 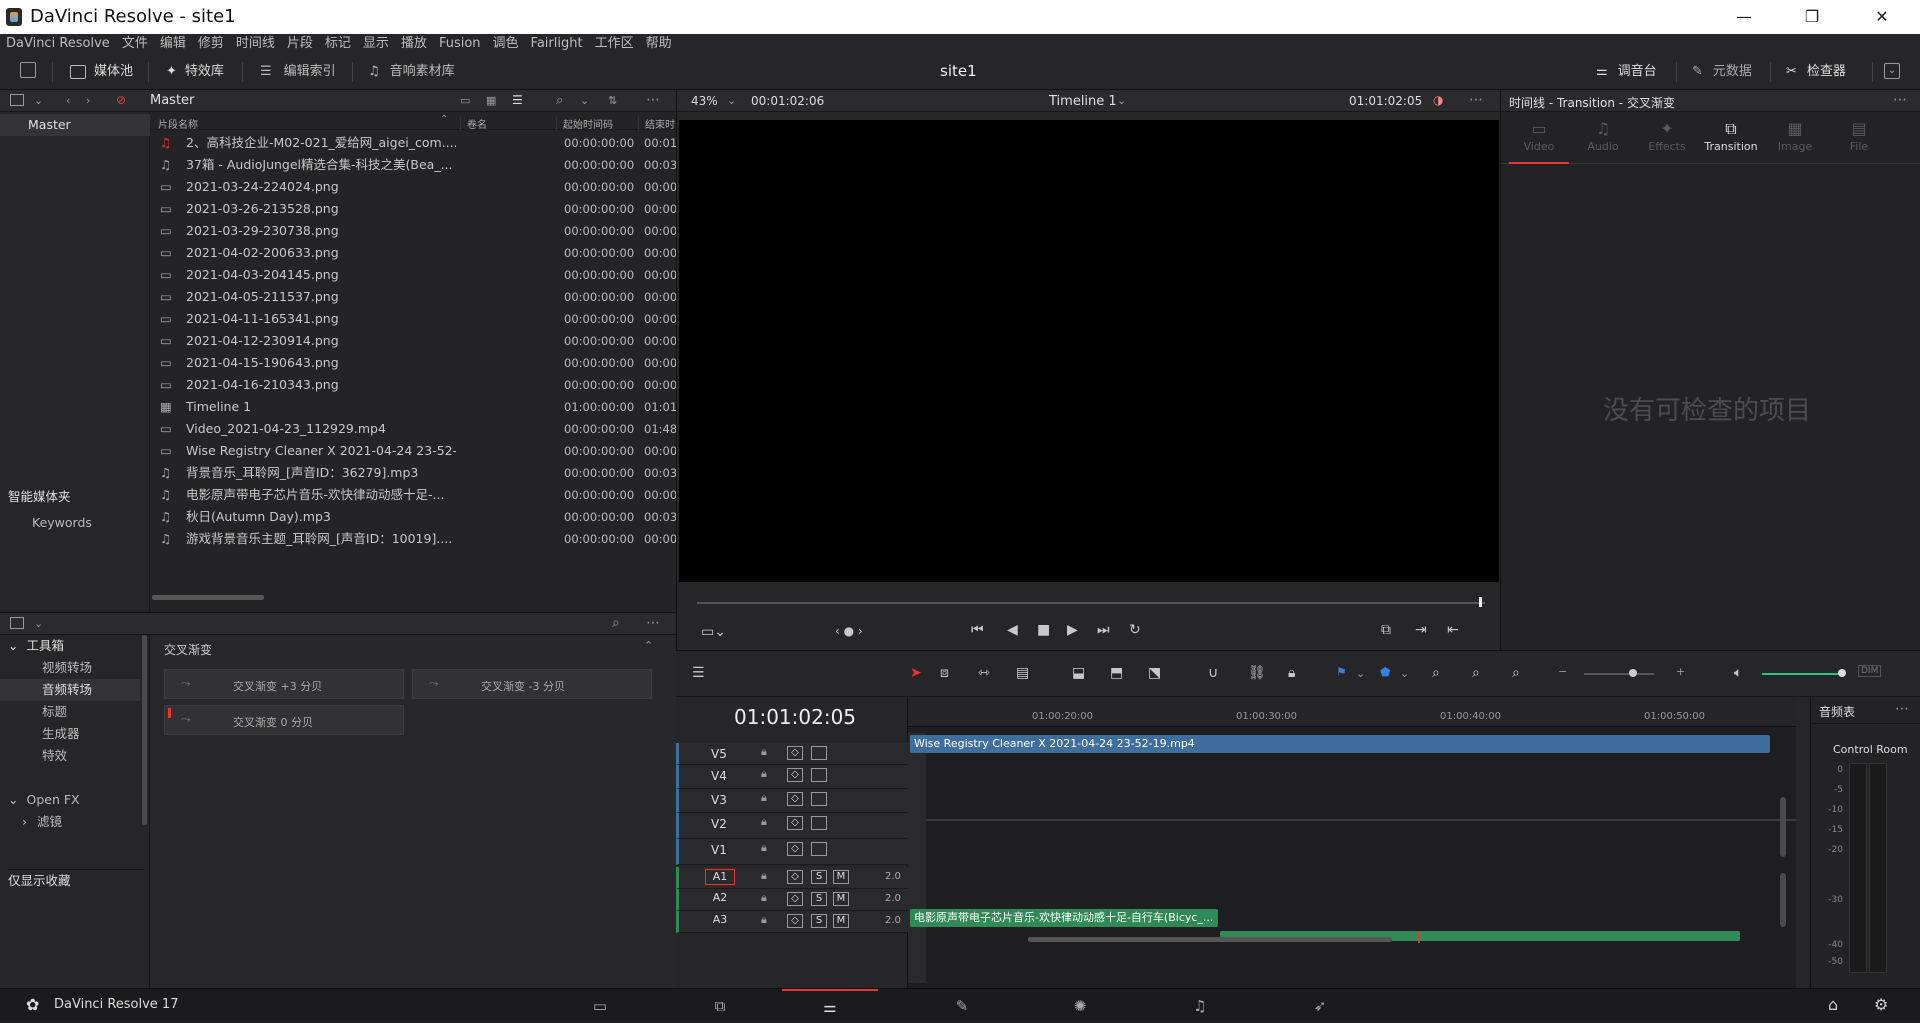 I want to click on smart-bin-keywords: Keywords, so click(x=87, y=523).